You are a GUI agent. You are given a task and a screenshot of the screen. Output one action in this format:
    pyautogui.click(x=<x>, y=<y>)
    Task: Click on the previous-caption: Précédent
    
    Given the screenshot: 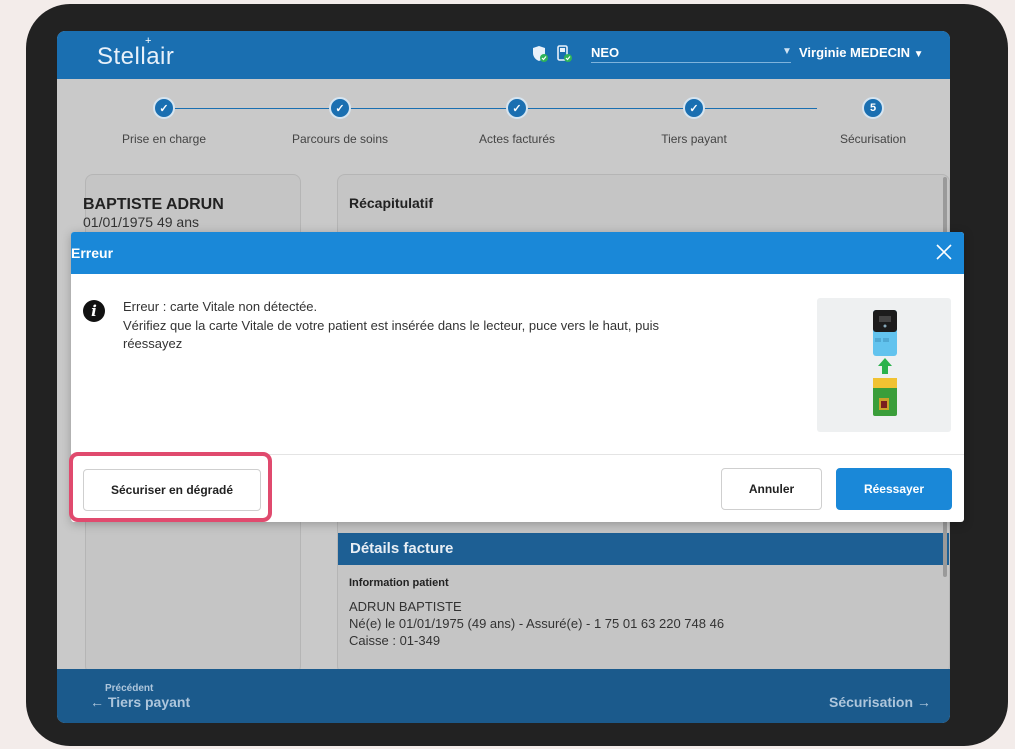 What is the action you would take?
    pyautogui.click(x=129, y=688)
    